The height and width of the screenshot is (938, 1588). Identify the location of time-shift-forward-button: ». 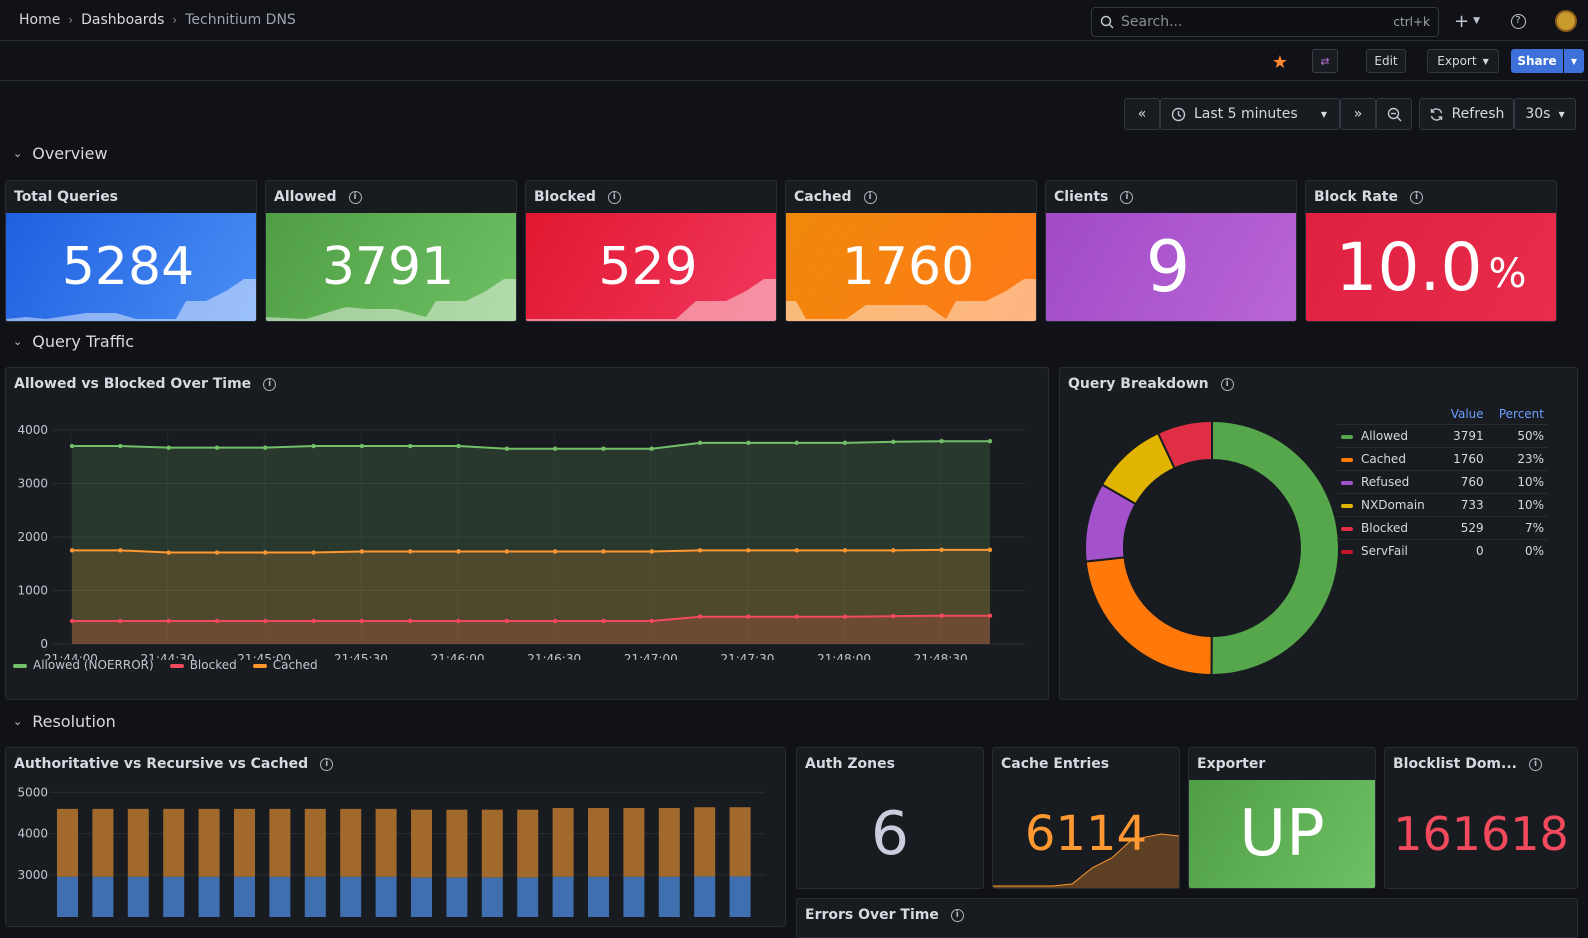
(1358, 114).